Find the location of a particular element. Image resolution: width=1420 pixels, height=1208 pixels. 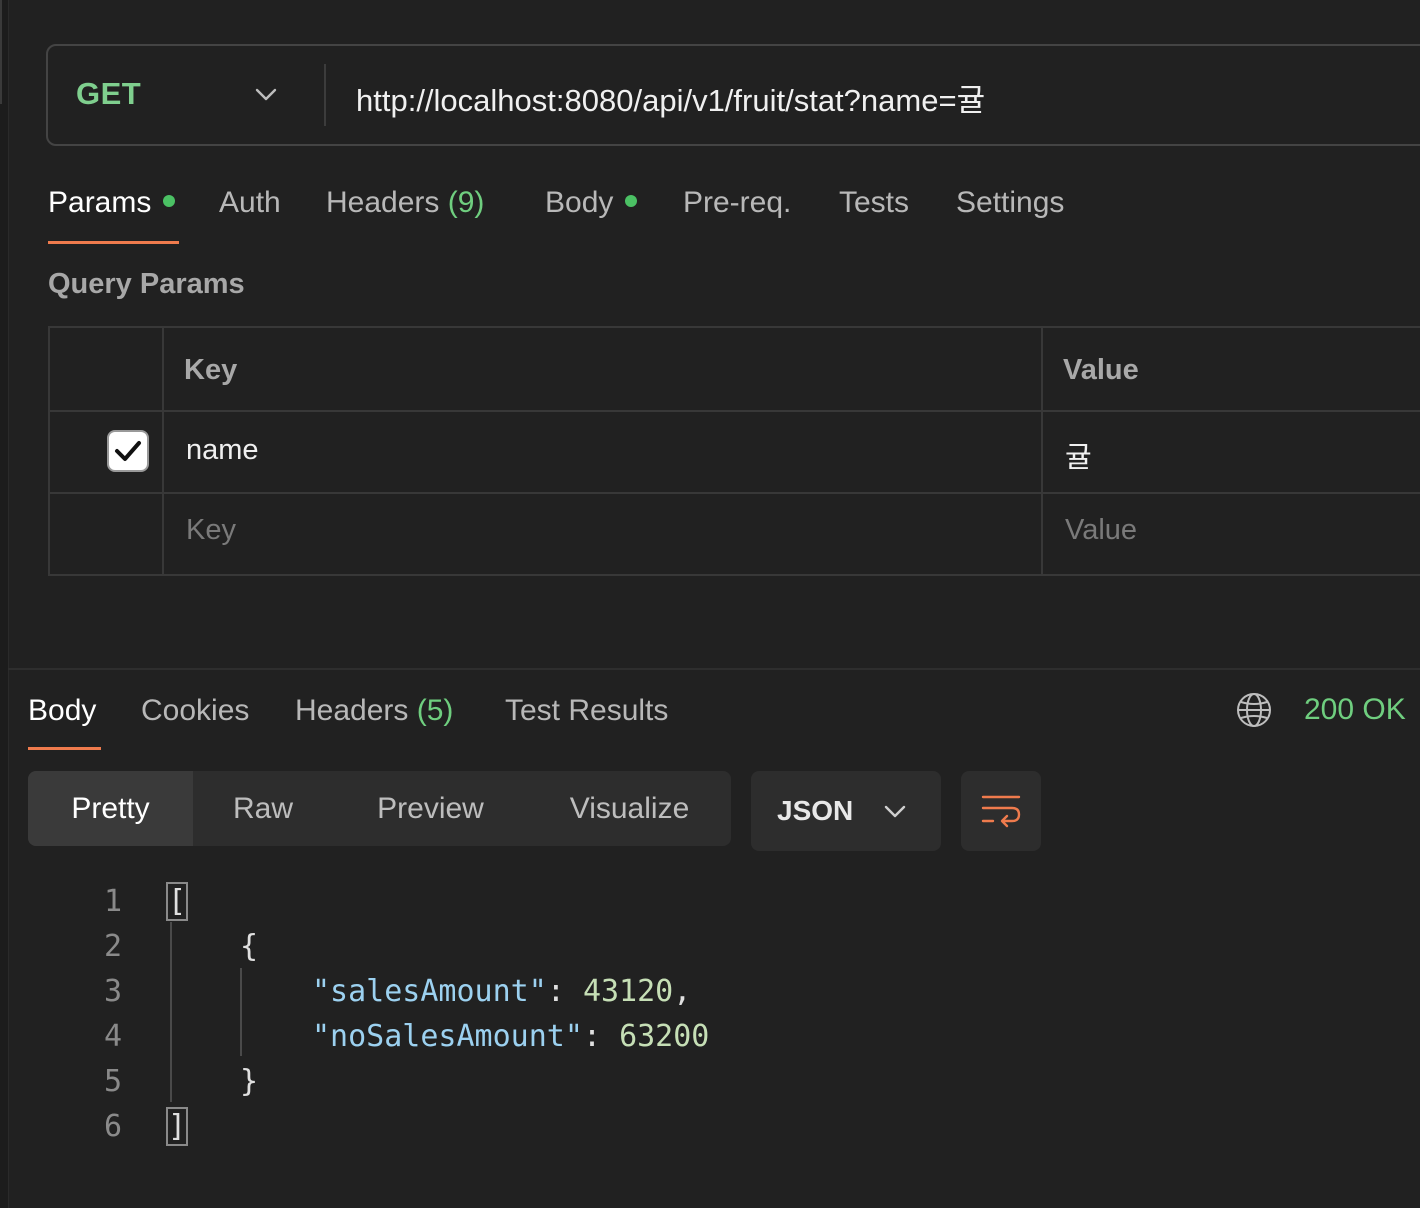

format-select: JSON is located at coordinates (846, 811).